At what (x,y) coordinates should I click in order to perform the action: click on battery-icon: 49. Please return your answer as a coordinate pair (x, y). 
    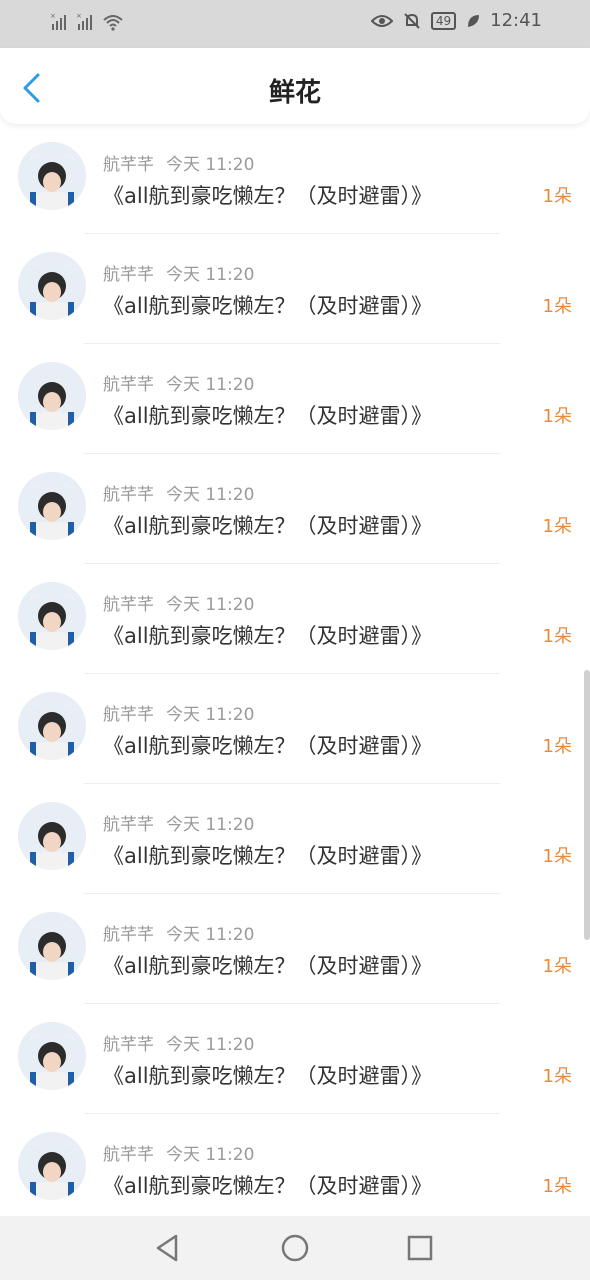
    Looking at the image, I should click on (443, 20).